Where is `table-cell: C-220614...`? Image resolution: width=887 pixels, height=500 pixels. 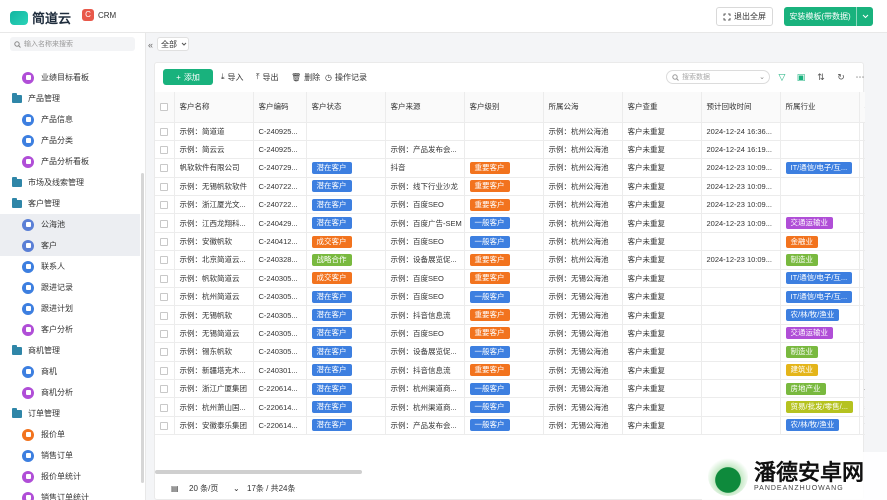 table-cell: C-220614... is located at coordinates (280, 389).